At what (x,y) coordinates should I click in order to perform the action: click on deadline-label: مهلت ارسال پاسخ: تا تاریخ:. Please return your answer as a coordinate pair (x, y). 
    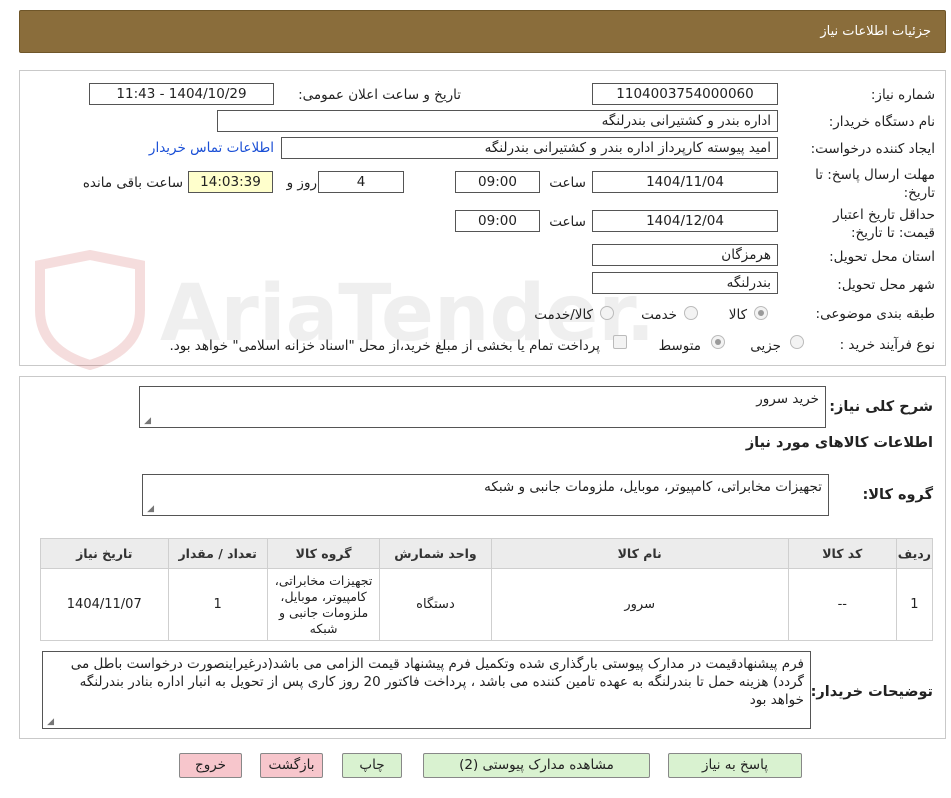
    Looking at the image, I should click on (875, 184).